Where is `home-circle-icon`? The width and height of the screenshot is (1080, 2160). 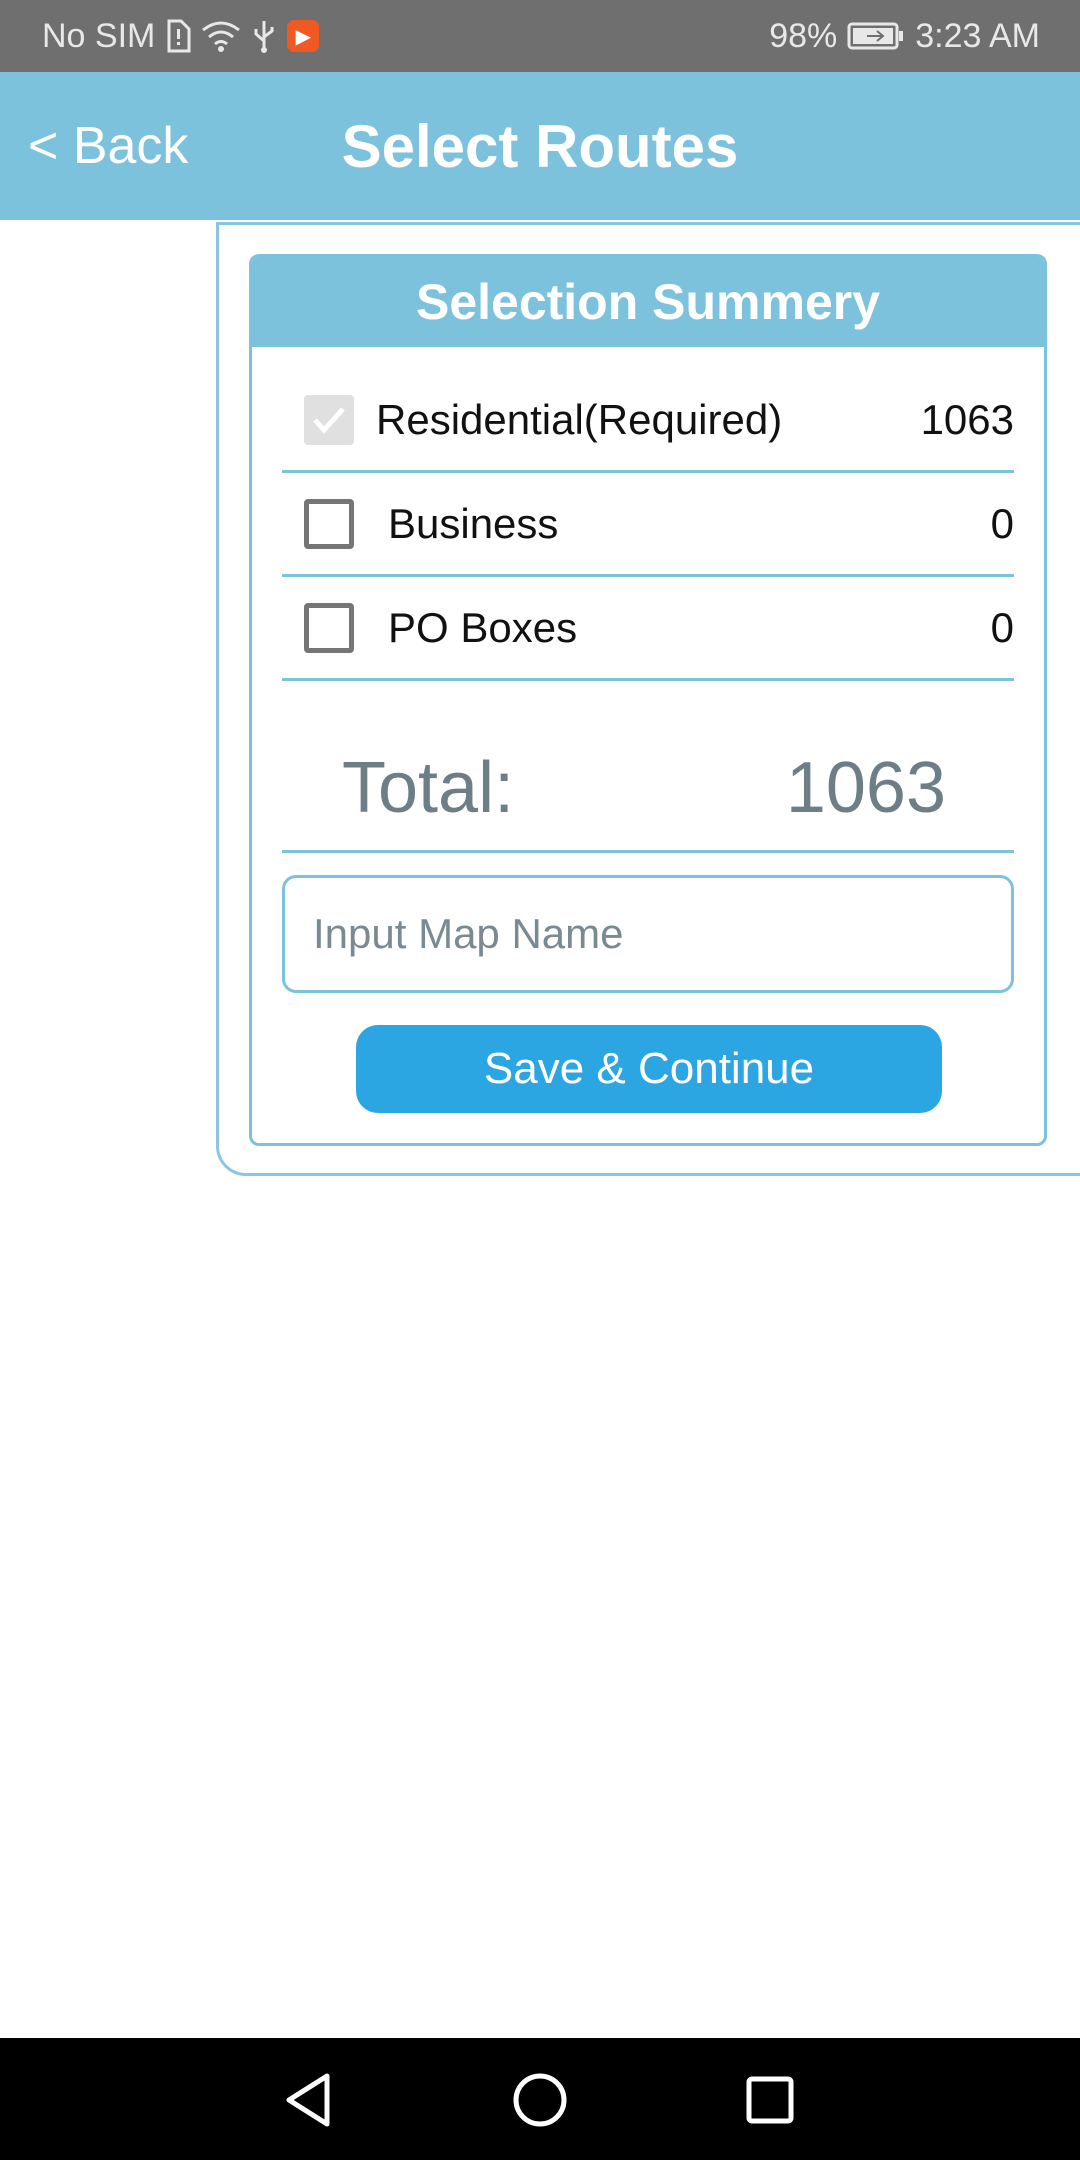
home-circle-icon is located at coordinates (540, 2100).